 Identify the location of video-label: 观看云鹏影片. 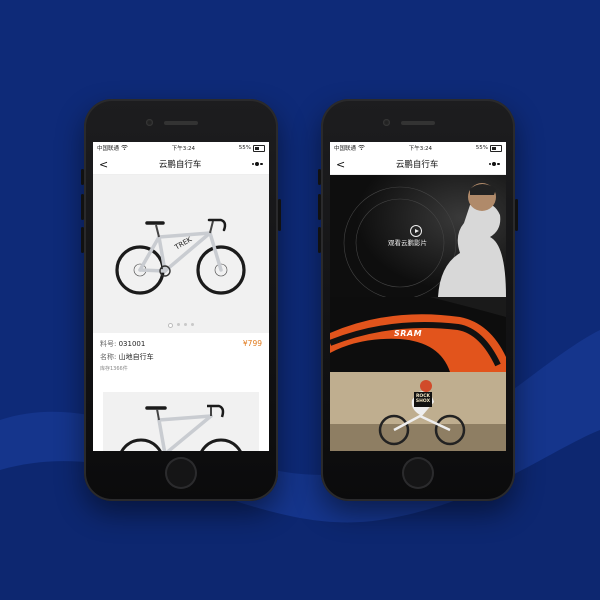
(407, 243).